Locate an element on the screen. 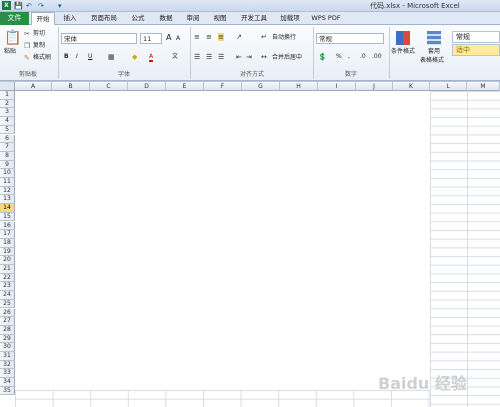 This screenshot has height=407, width=500. row-header-26: 26 is located at coordinates (7, 313).